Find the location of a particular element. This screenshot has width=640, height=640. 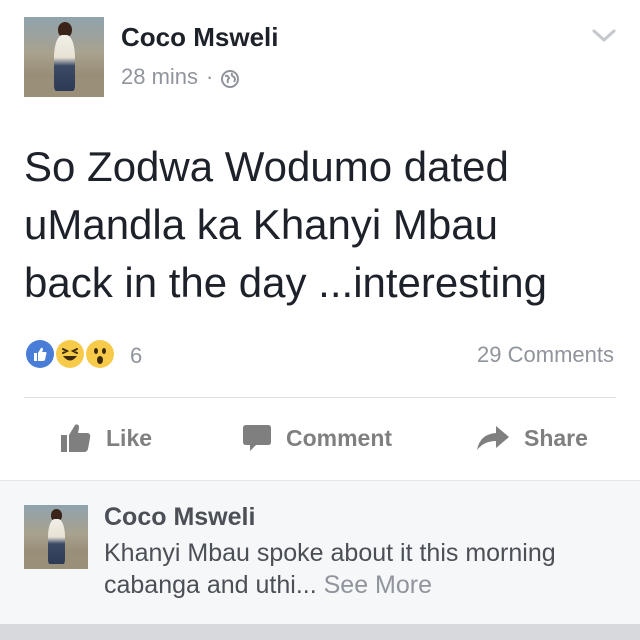

author-avatar is located at coordinates (64, 57).